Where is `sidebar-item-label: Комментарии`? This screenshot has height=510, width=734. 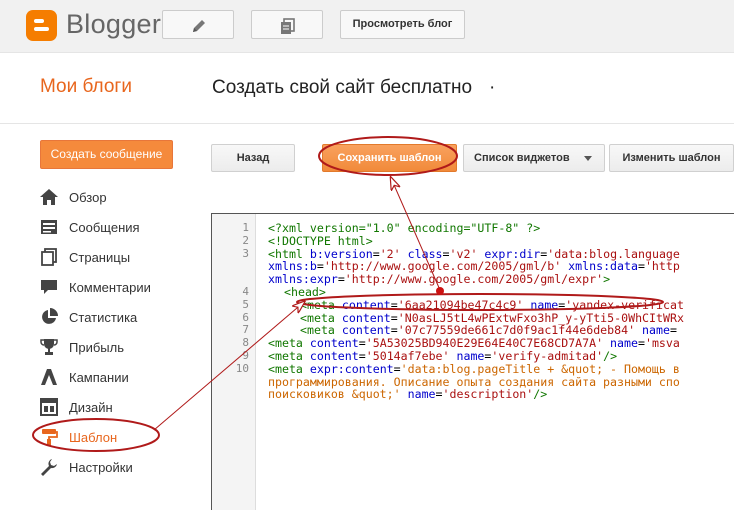
sidebar-item-label: Комментарии is located at coordinates (110, 287).